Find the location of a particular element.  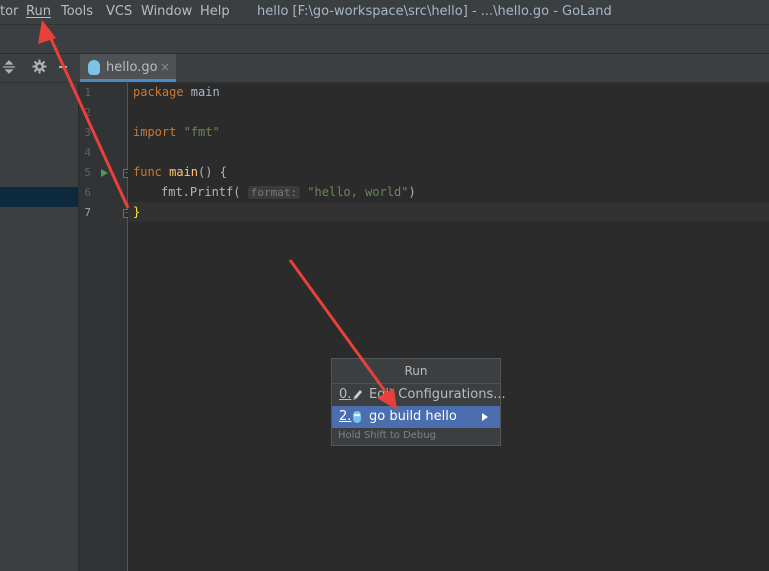

mnemonic: 0. is located at coordinates (345, 394).